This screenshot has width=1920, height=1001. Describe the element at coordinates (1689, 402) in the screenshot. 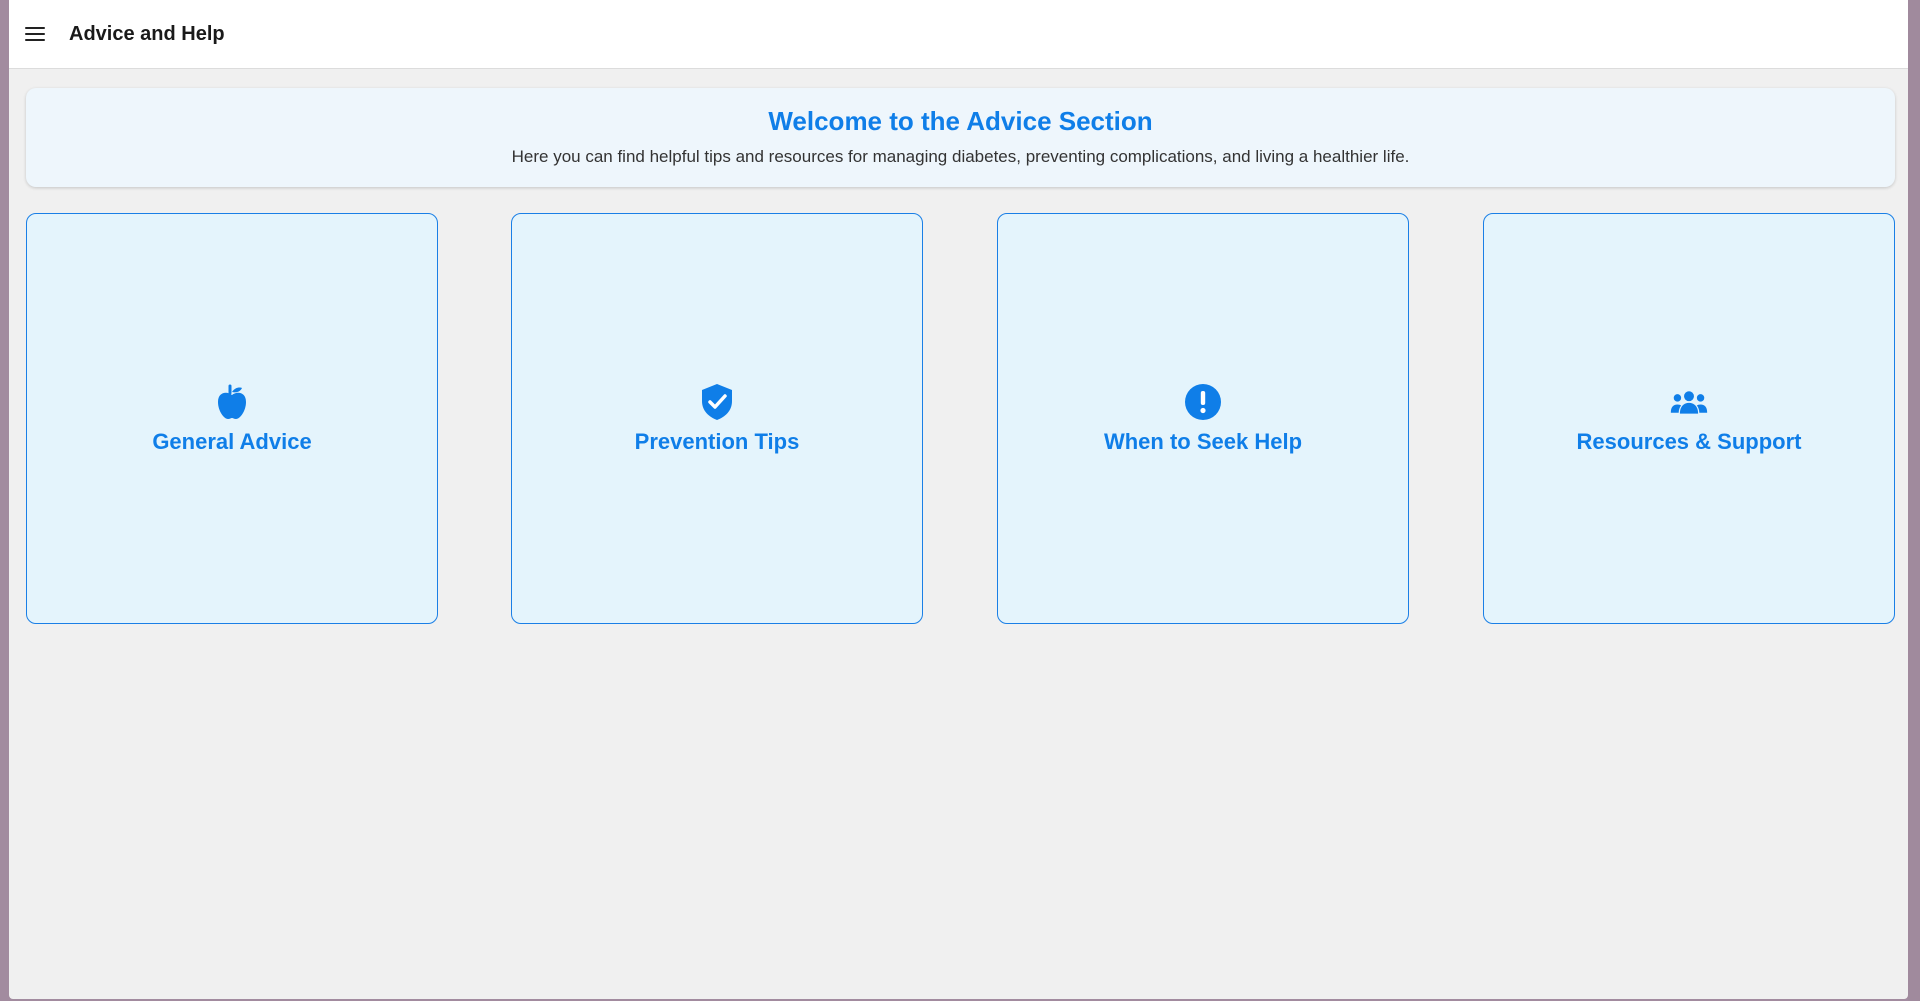

I see `people-group-icon` at that location.